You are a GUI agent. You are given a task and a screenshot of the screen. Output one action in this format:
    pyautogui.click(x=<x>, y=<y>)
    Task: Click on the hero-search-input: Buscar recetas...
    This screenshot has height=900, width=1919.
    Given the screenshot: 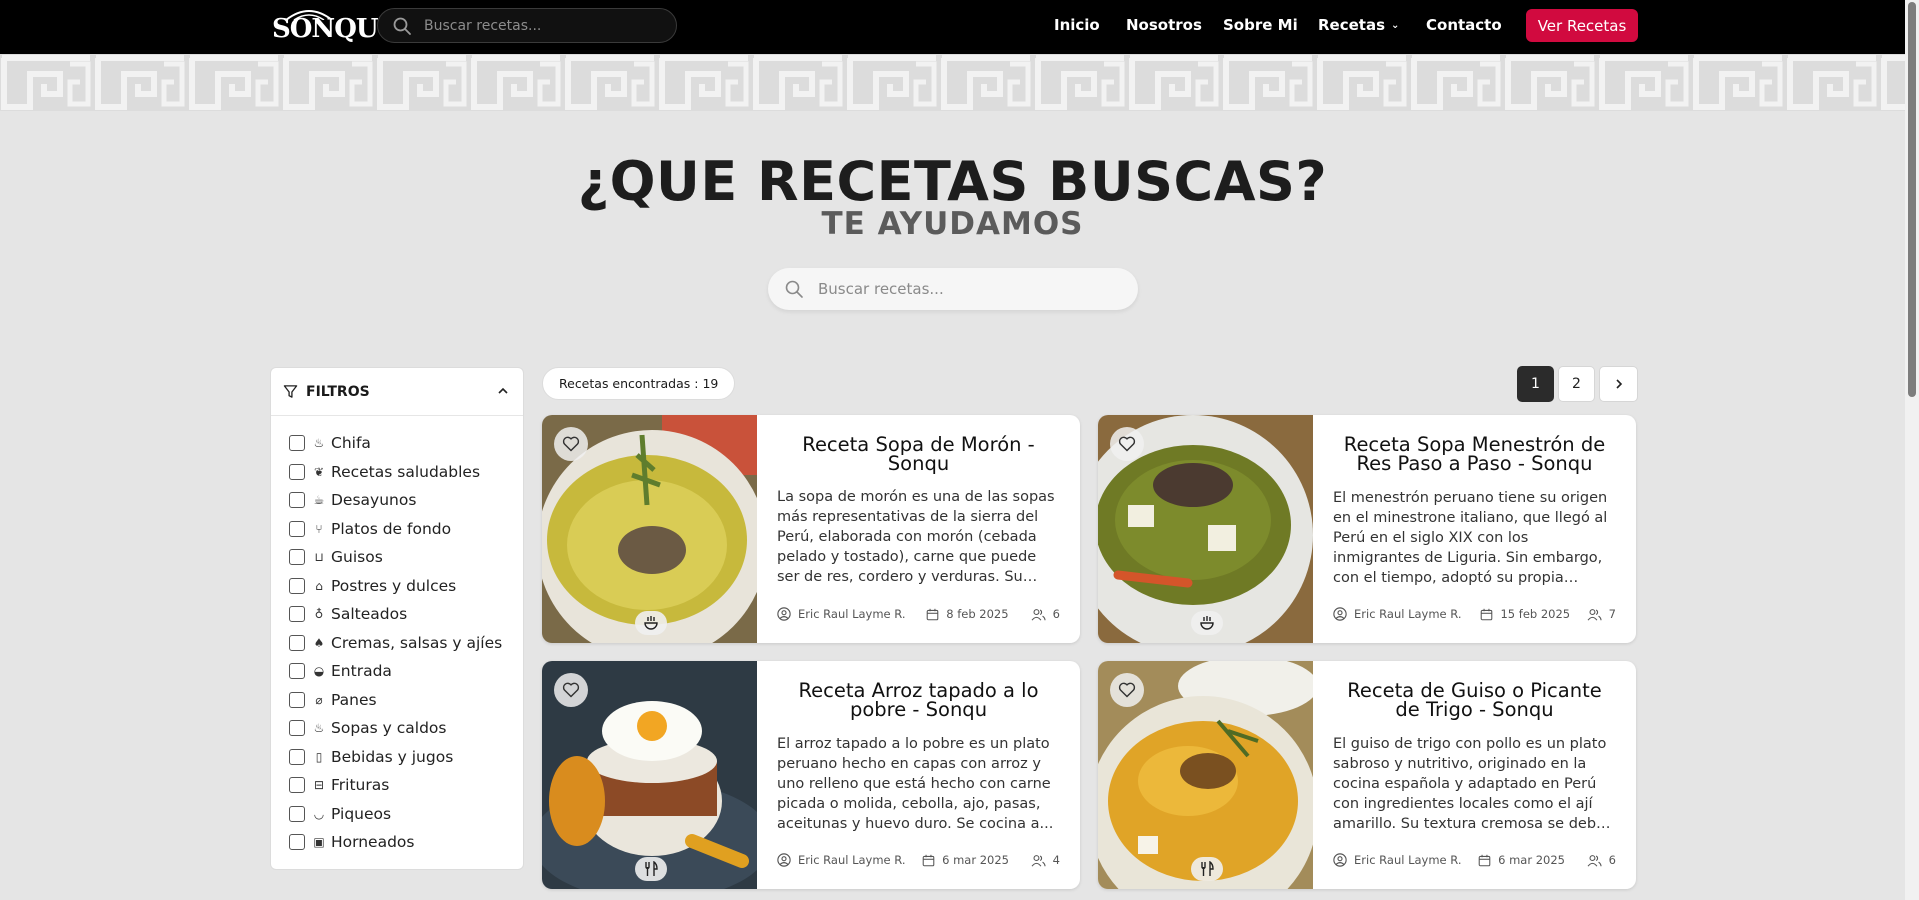 What is the action you would take?
    pyautogui.click(x=953, y=289)
    